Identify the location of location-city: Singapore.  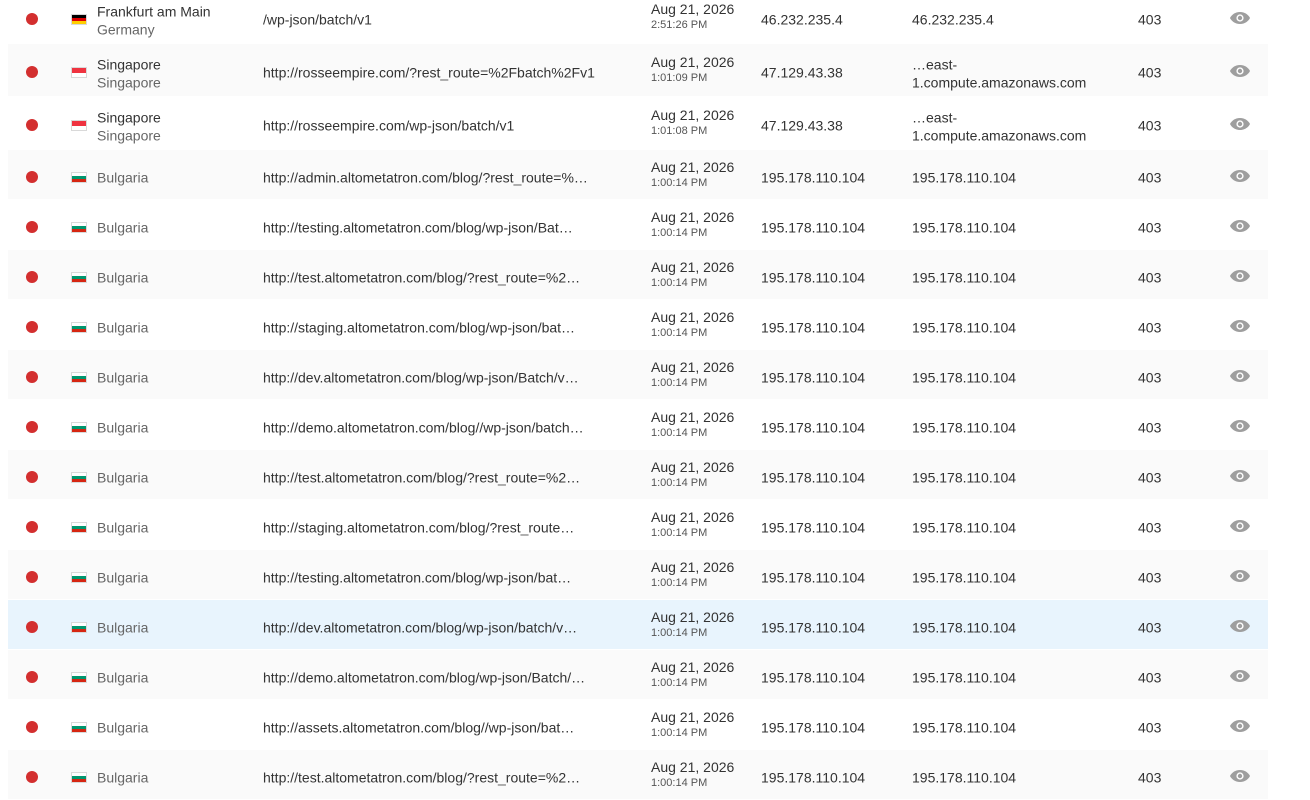
(129, 64).